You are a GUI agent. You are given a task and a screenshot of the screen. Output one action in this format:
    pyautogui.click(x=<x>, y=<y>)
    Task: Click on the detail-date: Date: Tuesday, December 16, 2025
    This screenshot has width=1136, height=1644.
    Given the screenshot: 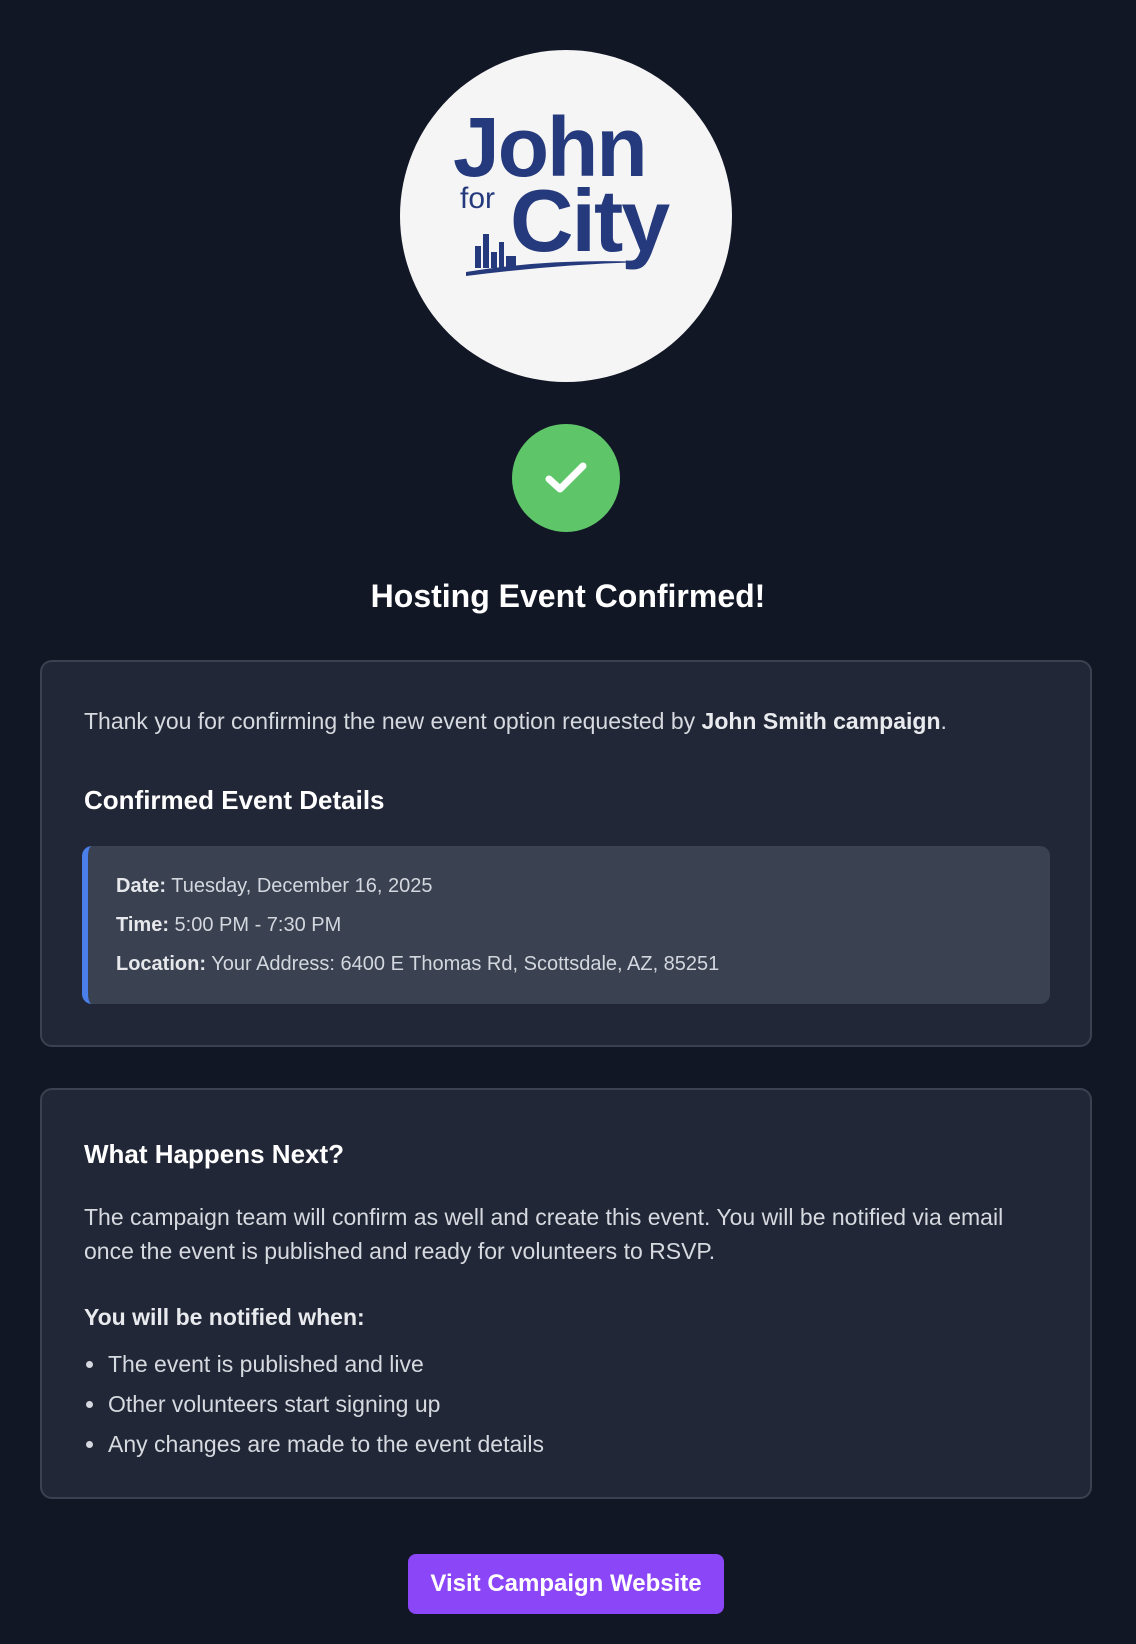 What is the action you would take?
    pyautogui.click(x=274, y=886)
    